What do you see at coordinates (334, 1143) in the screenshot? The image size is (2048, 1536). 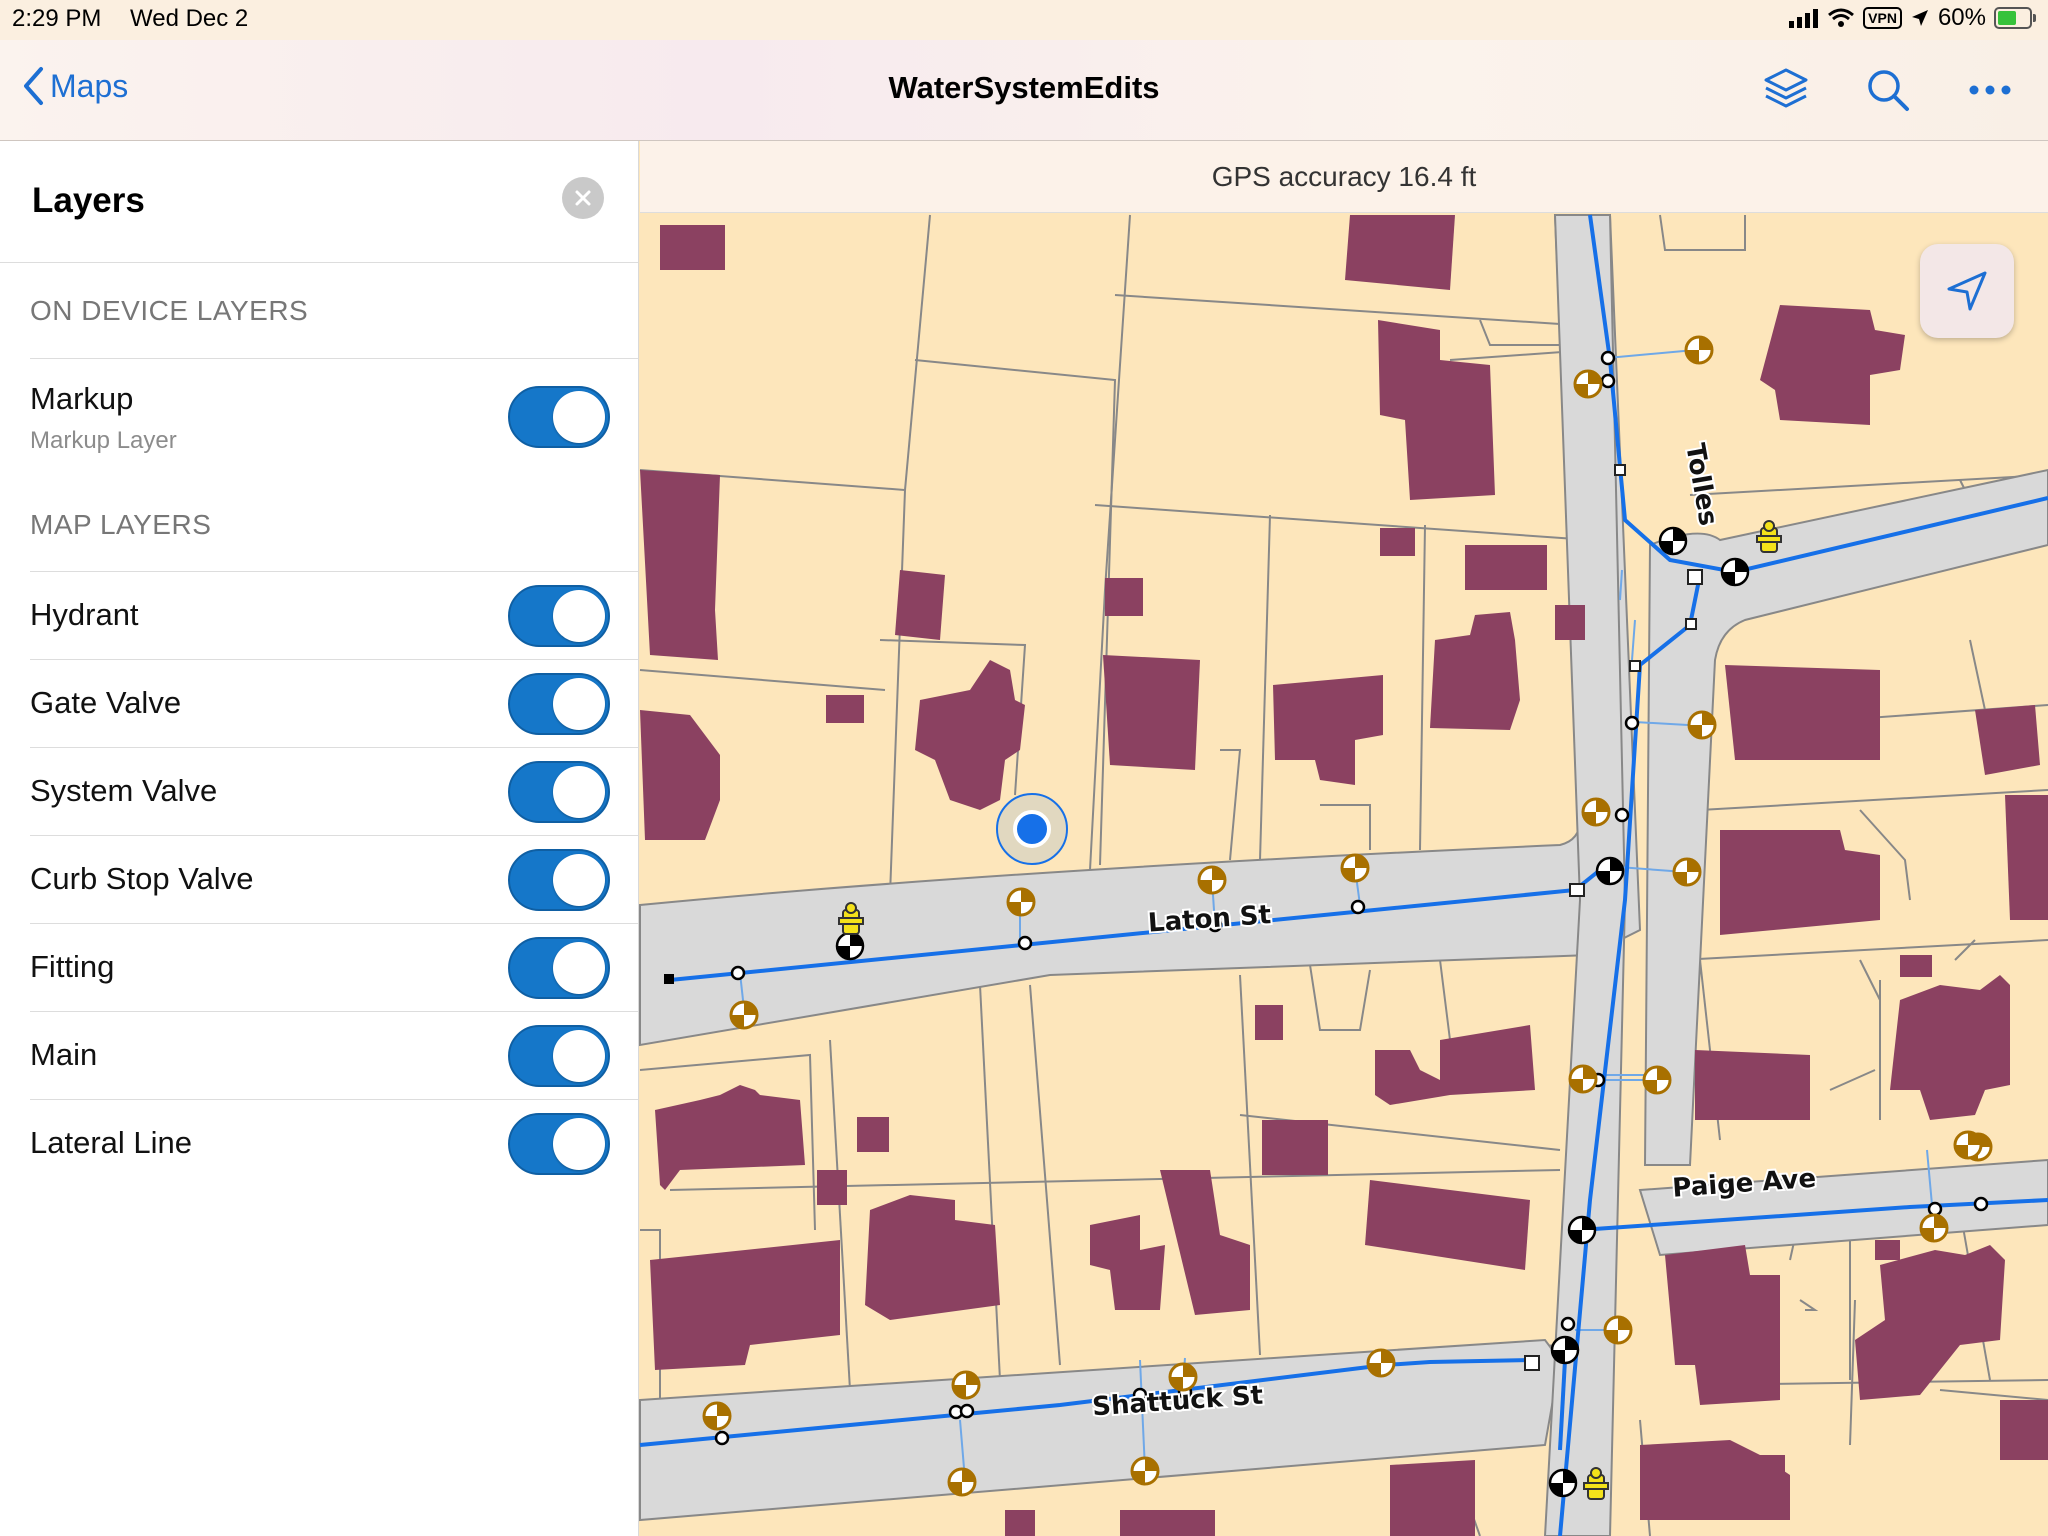 I see `layer-row-lateral-line: Lateral Line` at bounding box center [334, 1143].